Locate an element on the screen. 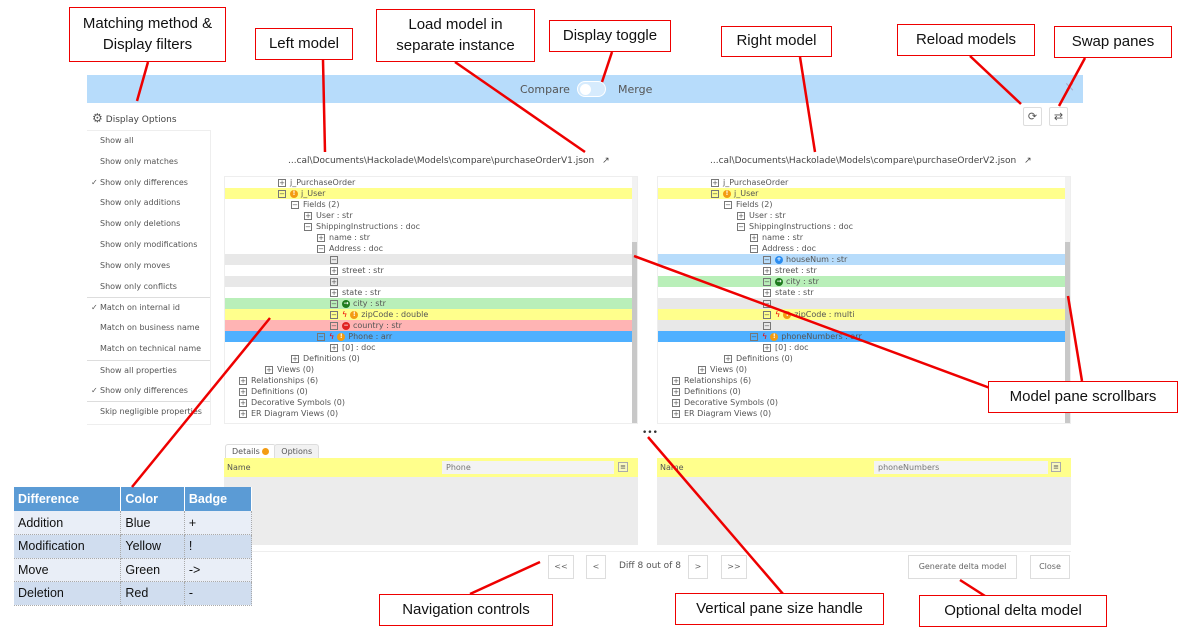 The width and height of the screenshot is (1184, 631). left-pane-scrollbar is located at coordinates (634, 300).